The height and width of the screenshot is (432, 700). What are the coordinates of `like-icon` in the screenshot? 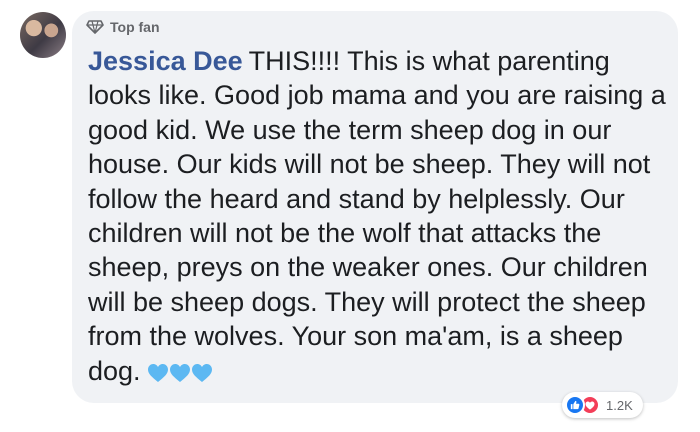 It's located at (575, 405).